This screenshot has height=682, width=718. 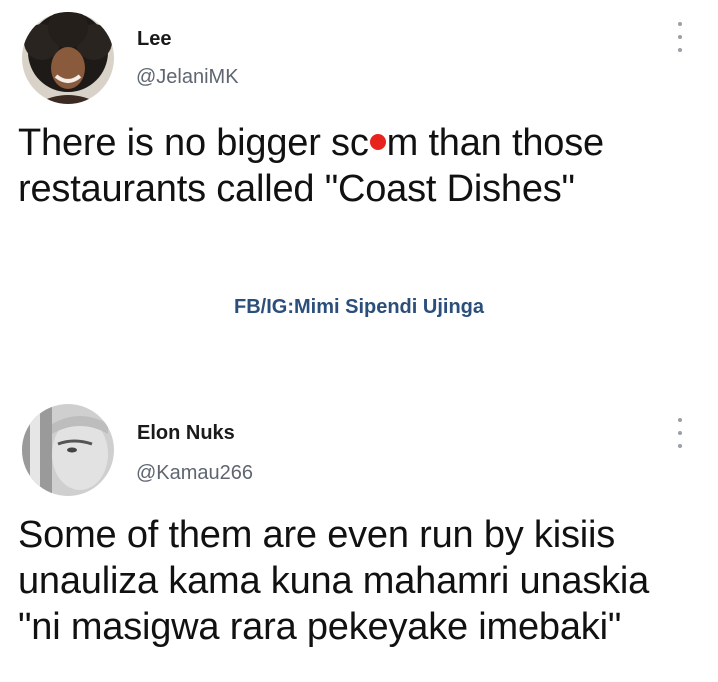 What do you see at coordinates (193, 143) in the screenshot?
I see `tweet-text-part: There is no bigger sc` at bounding box center [193, 143].